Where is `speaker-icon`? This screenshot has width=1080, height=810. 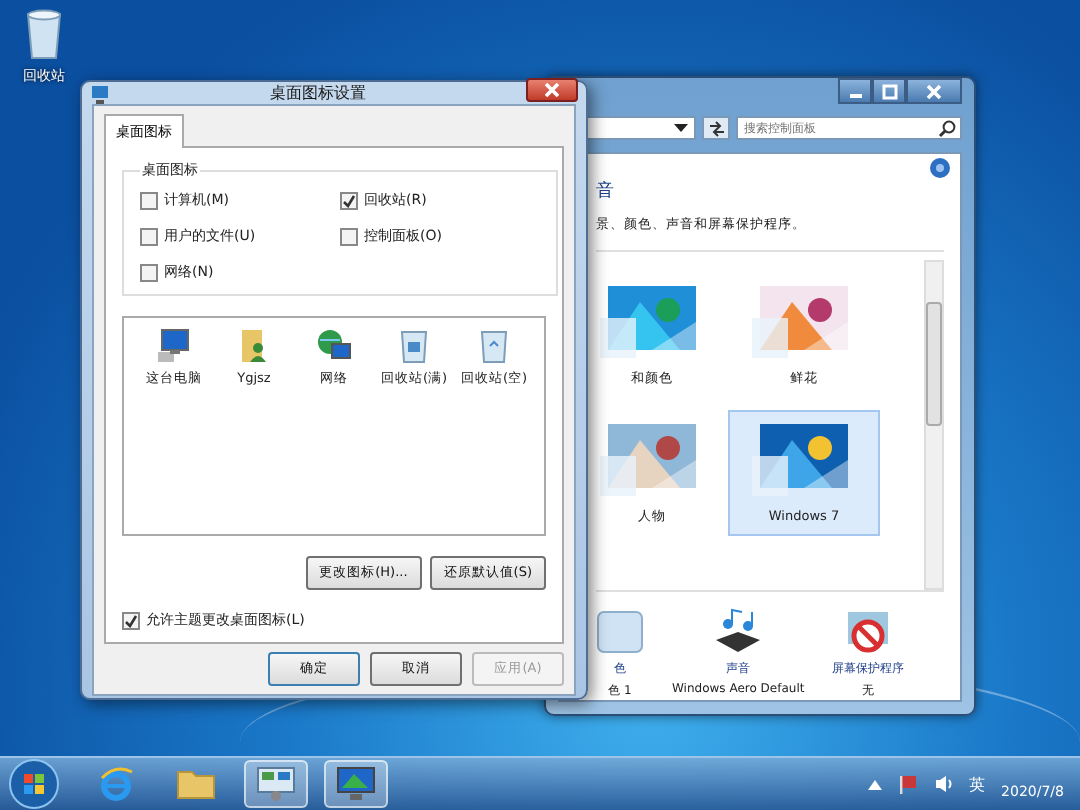
speaker-icon is located at coordinates (943, 784).